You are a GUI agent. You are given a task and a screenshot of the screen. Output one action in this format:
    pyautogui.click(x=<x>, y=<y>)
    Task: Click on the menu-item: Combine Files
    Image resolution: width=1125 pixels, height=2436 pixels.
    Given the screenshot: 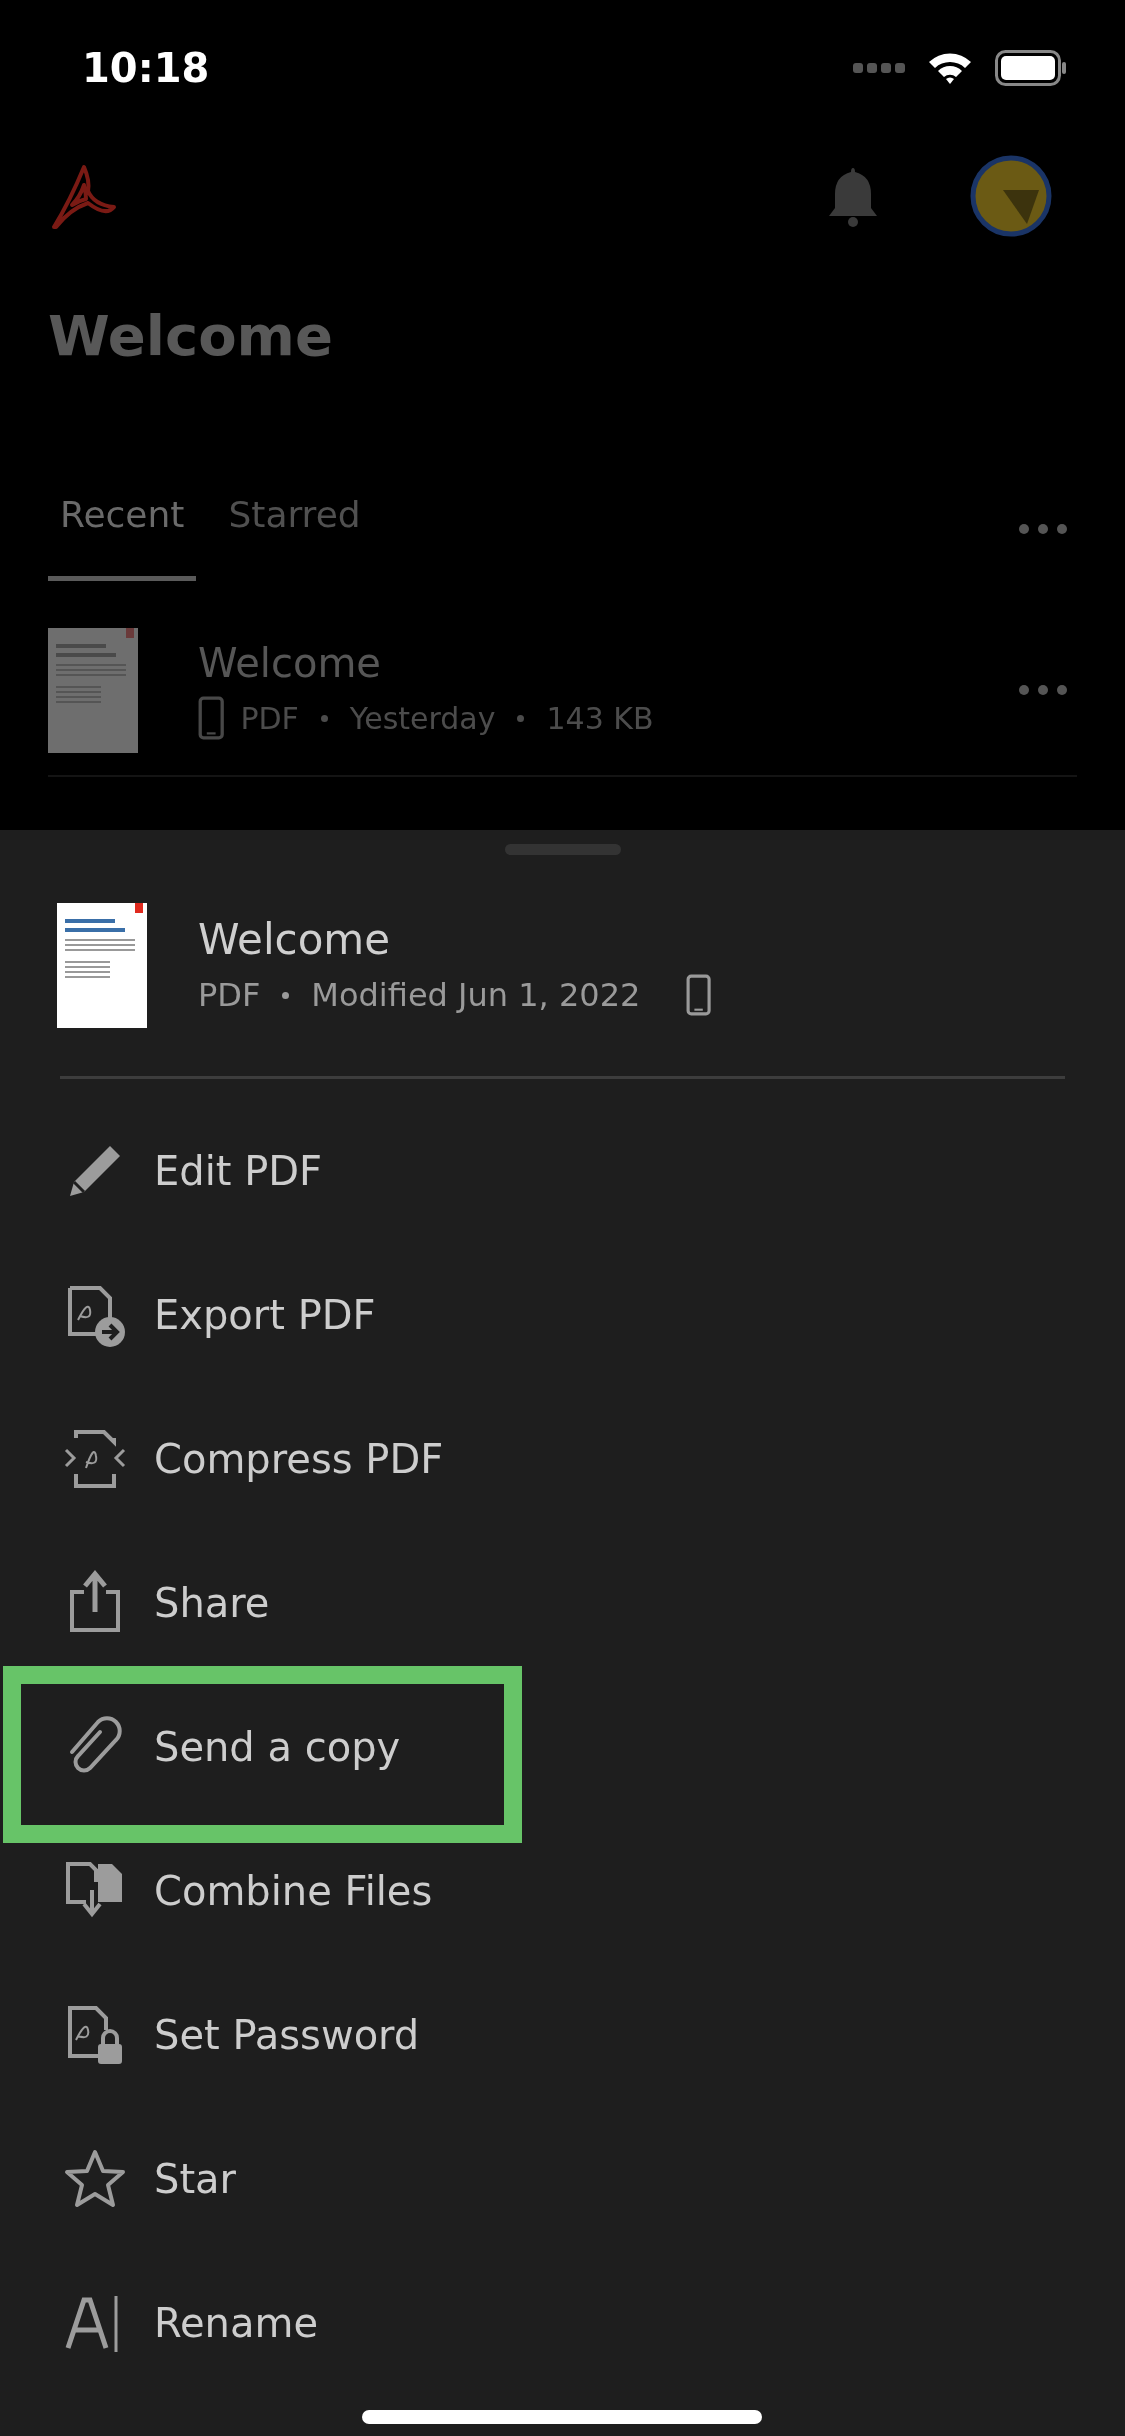 What is the action you would take?
    pyautogui.click(x=246, y=1891)
    